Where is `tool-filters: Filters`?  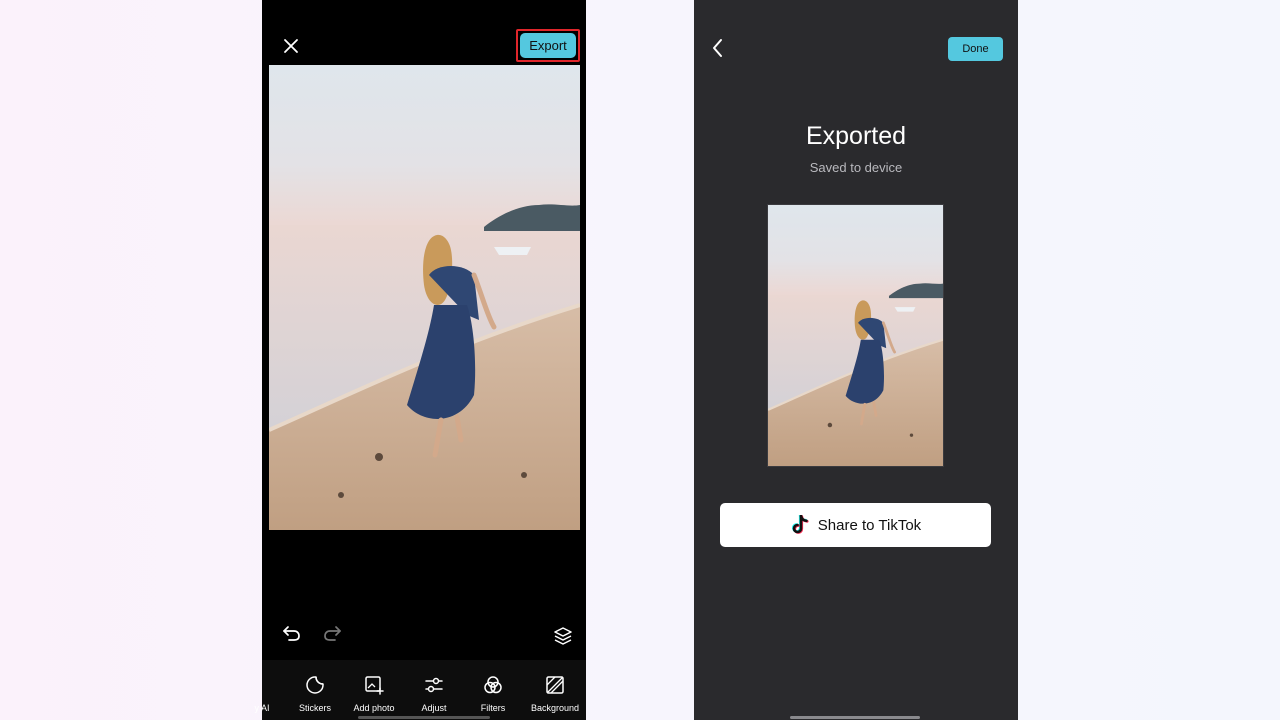 tool-filters: Filters is located at coordinates (493, 696).